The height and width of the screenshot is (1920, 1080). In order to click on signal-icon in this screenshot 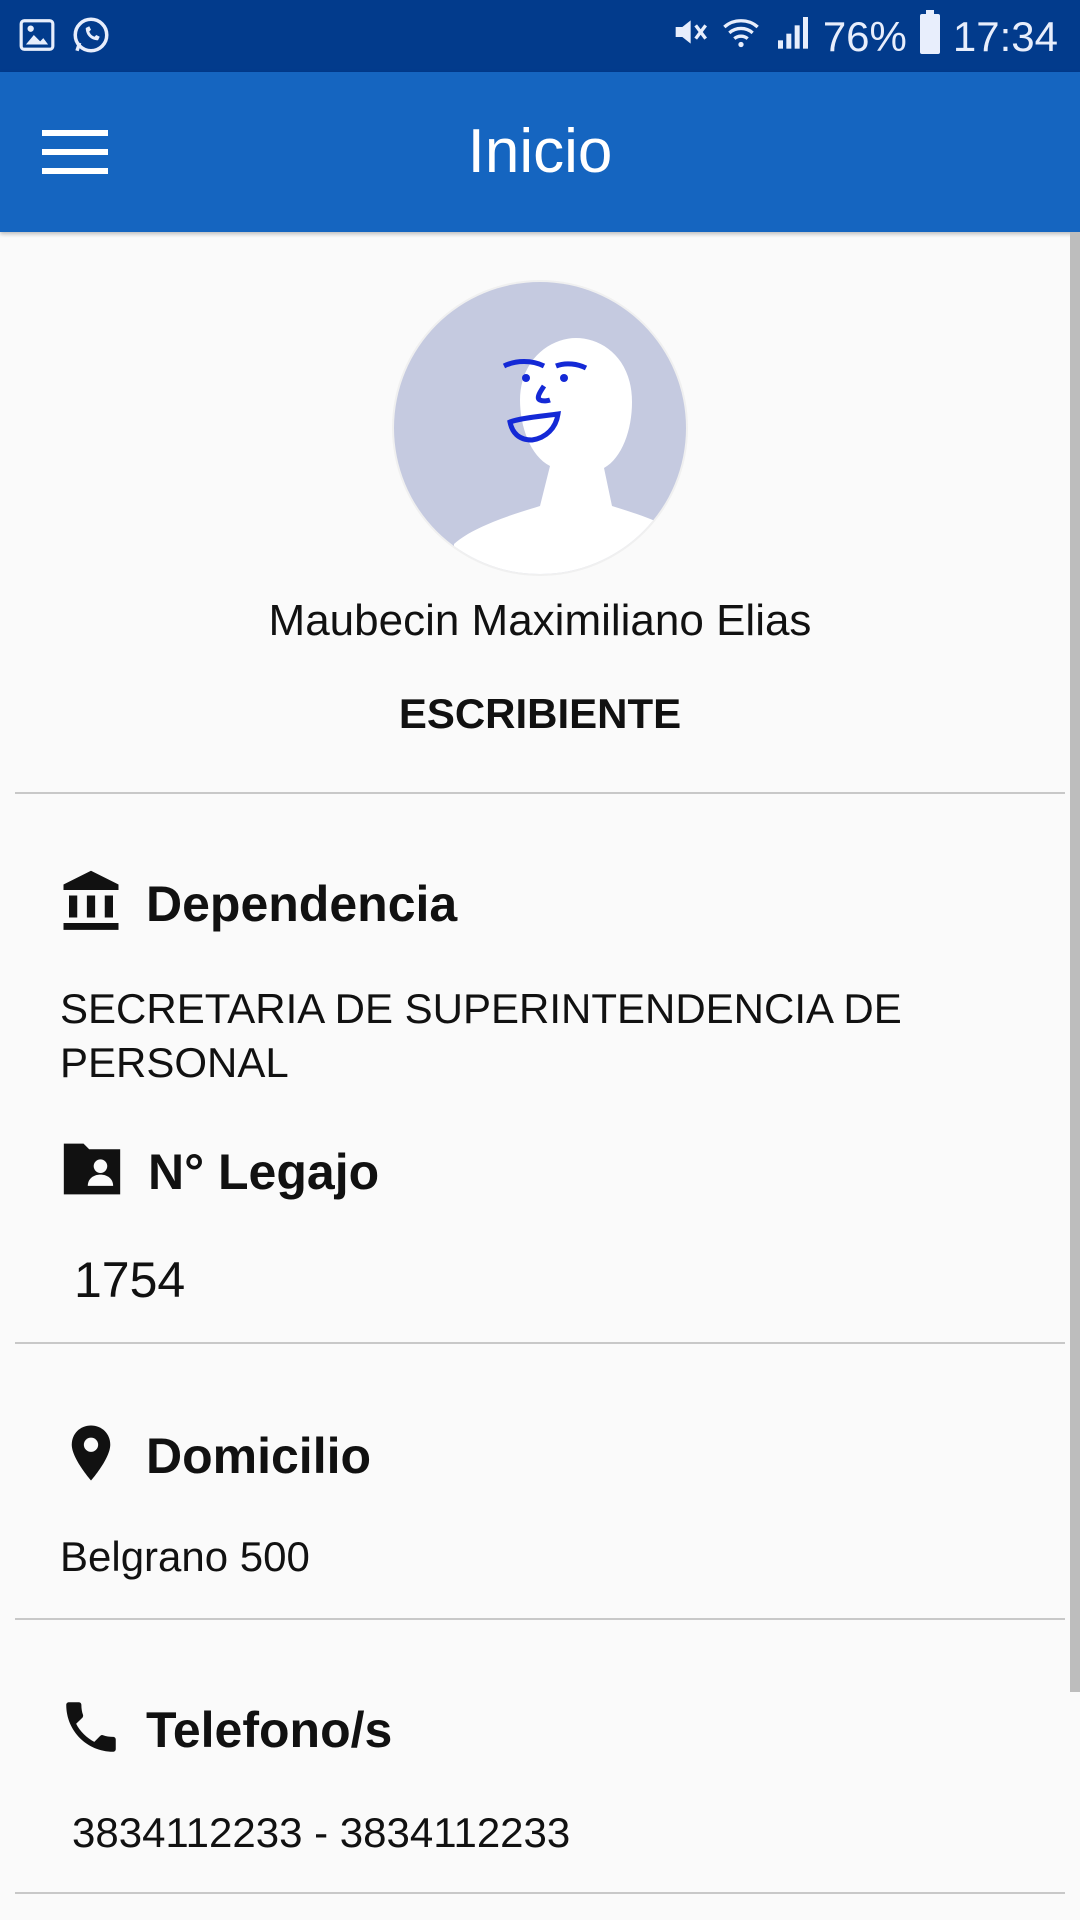, I will do `click(793, 37)`.